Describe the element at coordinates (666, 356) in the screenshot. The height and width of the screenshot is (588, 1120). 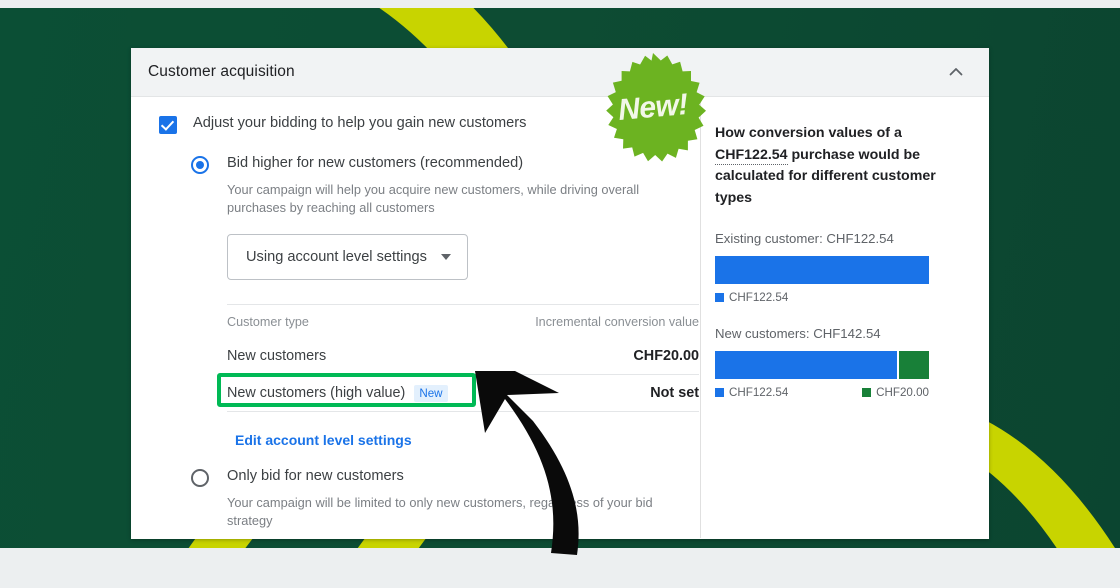
I see `cell-incremental-value: CHF20.00` at that location.